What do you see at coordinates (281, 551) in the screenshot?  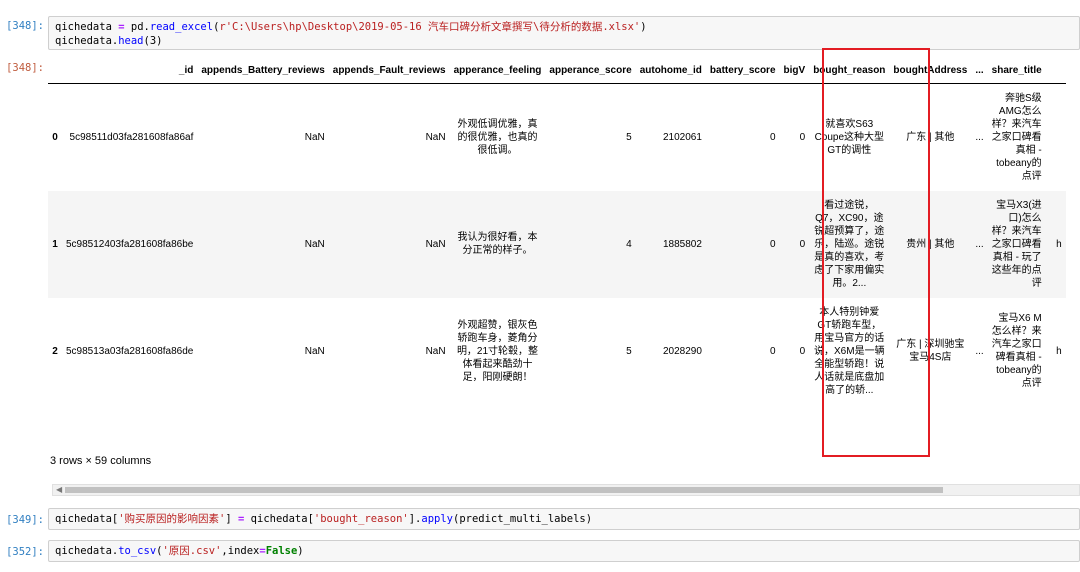 I see `code-token: False` at bounding box center [281, 551].